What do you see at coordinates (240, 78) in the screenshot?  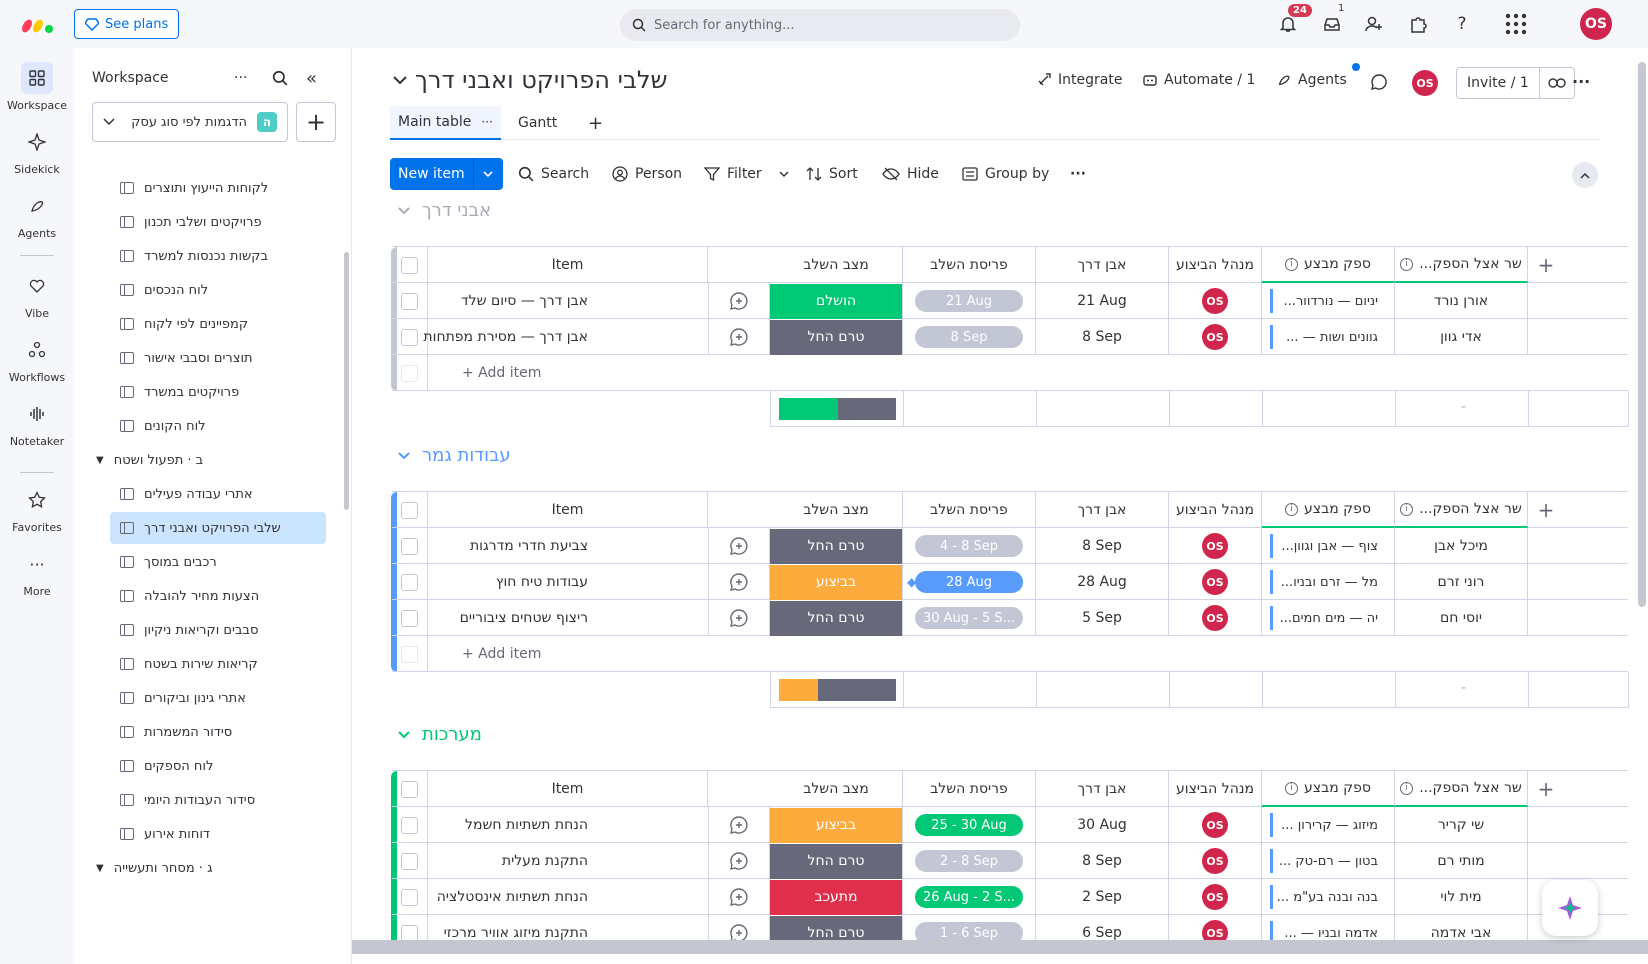 I see `workspace-more-icon: ···` at bounding box center [240, 78].